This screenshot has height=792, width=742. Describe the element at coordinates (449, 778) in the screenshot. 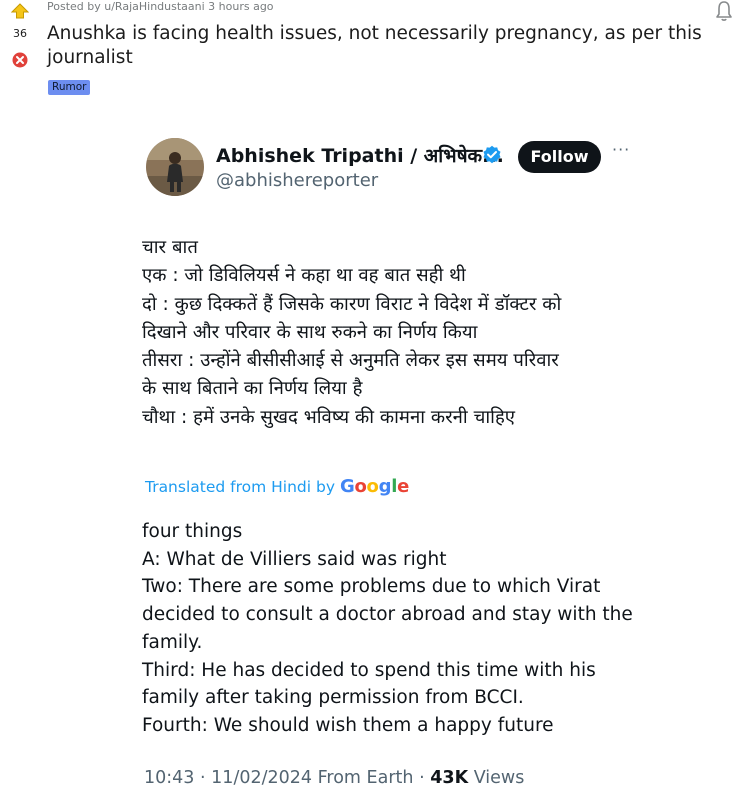

I see `views-count: 43K` at that location.